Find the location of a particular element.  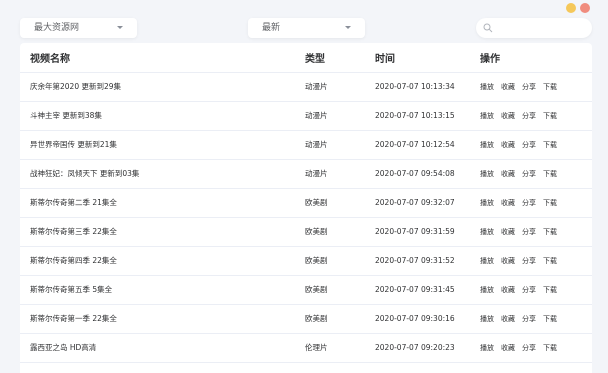

video-name: 斯蒂尔传奇第二季 21集全 is located at coordinates (162, 203).